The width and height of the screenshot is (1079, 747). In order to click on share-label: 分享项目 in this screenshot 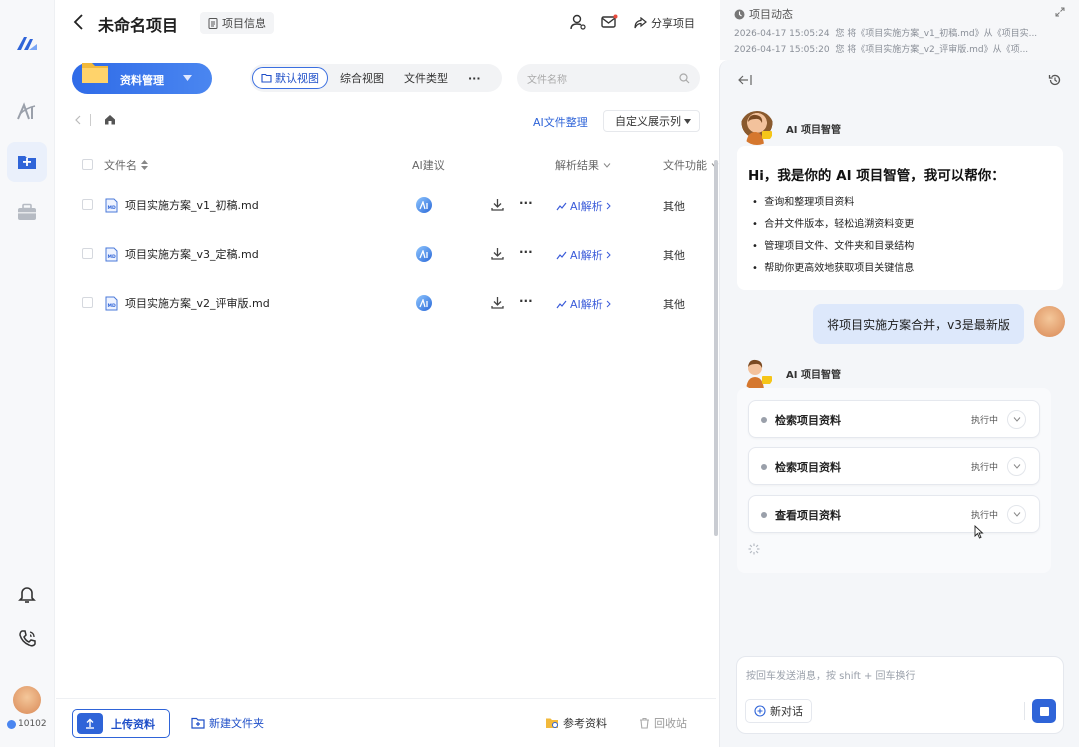, I will do `click(673, 23)`.